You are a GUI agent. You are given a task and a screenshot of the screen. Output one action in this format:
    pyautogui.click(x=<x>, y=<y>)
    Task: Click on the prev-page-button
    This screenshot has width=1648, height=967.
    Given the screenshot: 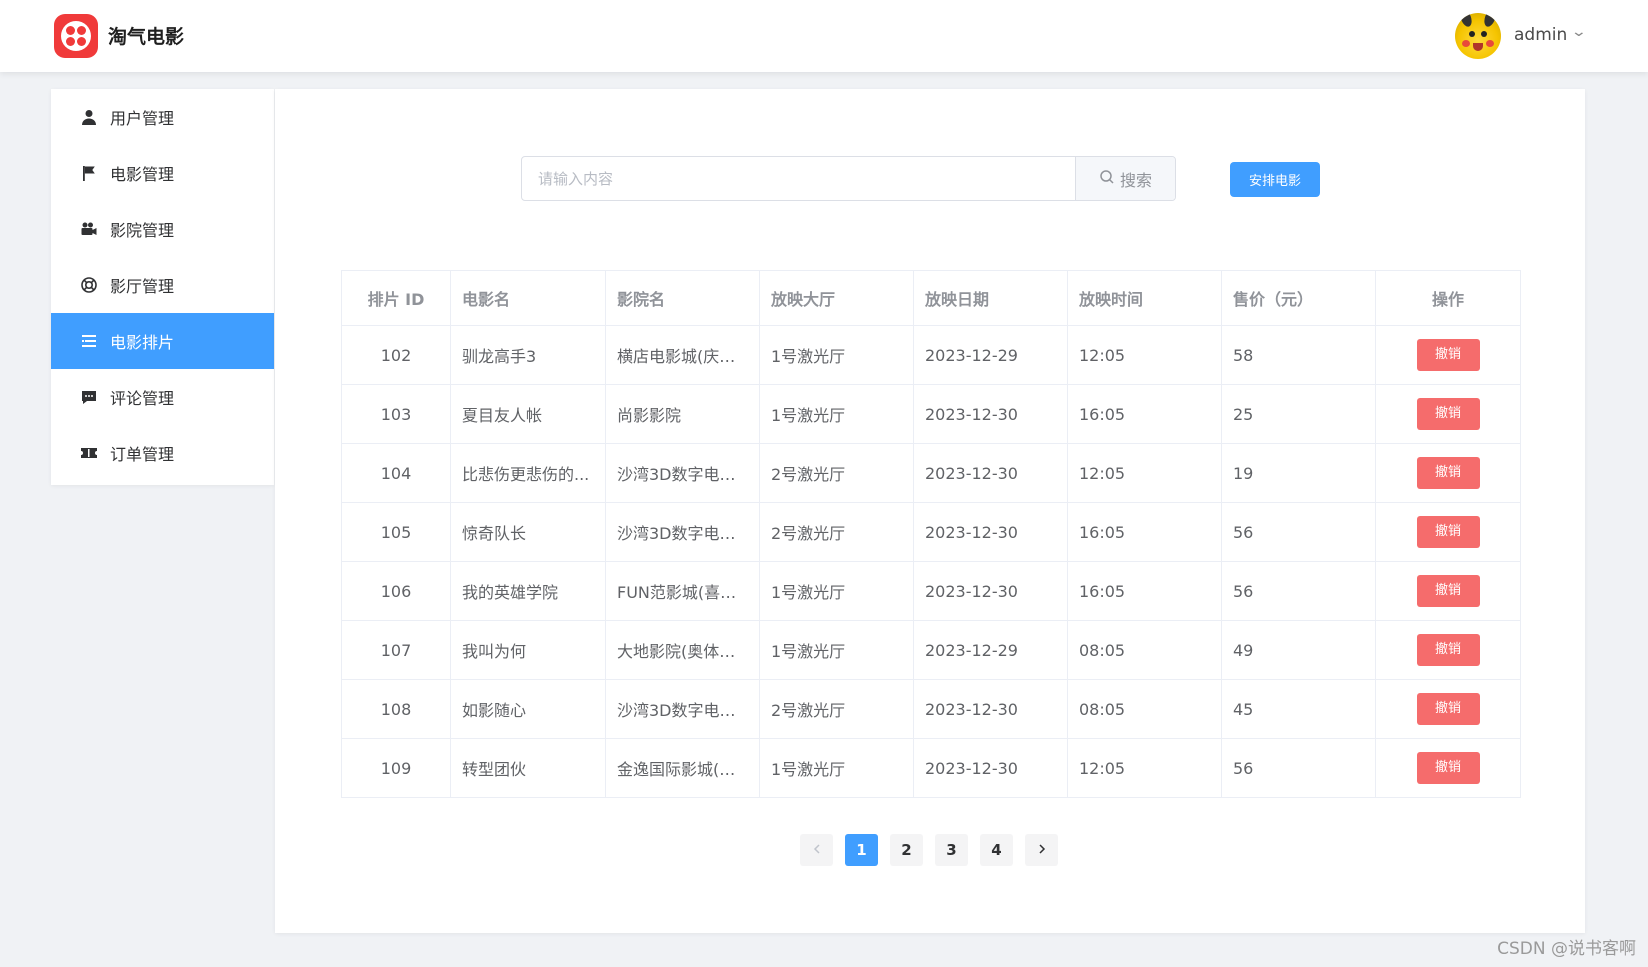 What is the action you would take?
    pyautogui.click(x=816, y=850)
    